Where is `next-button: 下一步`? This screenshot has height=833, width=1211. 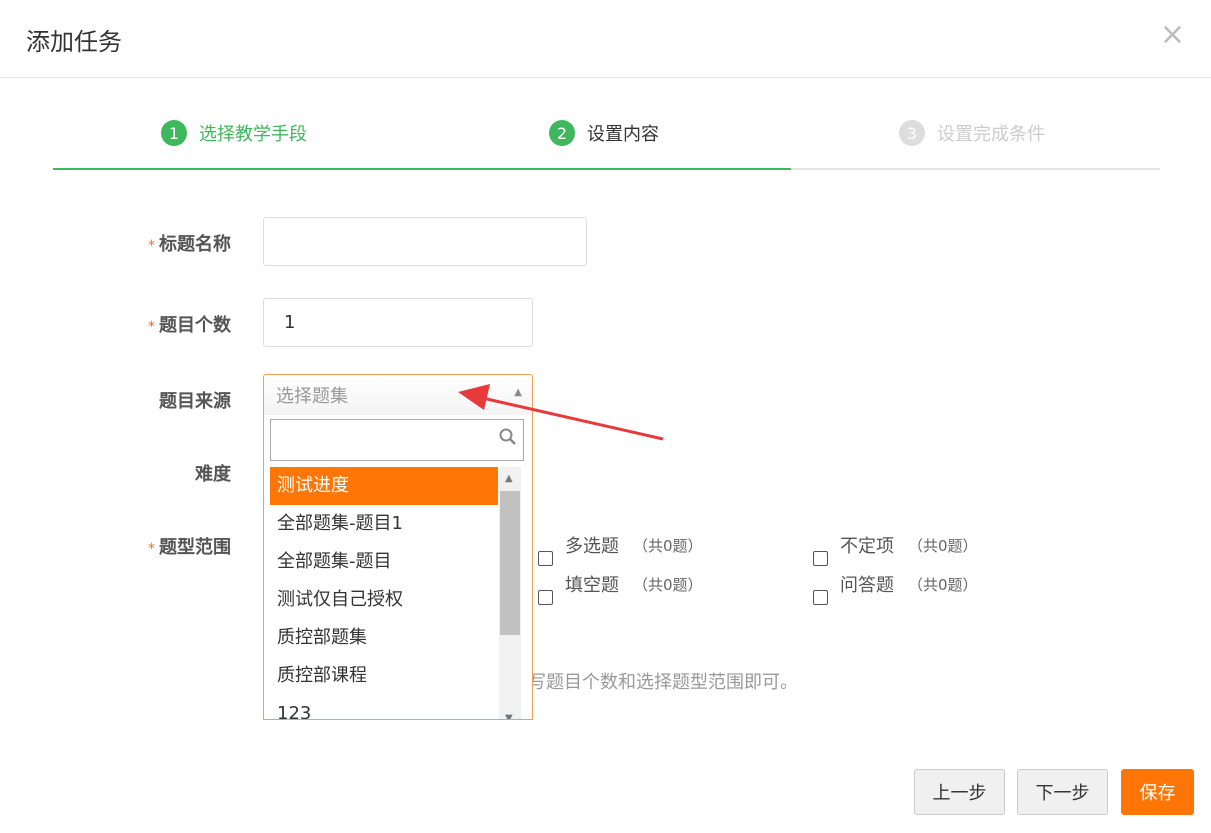
next-button: 下一步 is located at coordinates (1062, 792).